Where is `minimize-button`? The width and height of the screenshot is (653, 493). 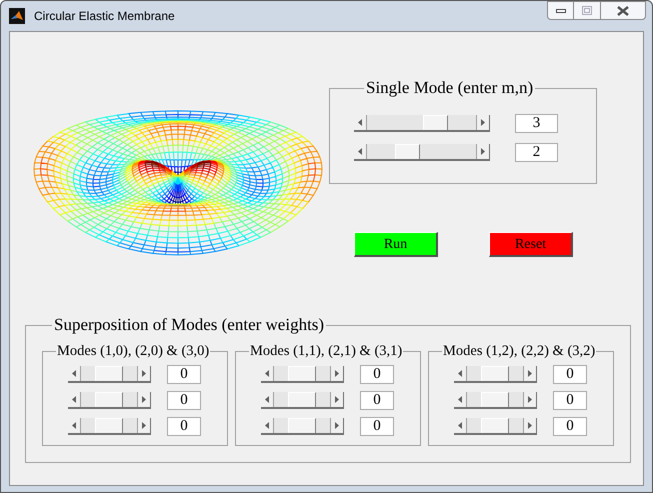 minimize-button is located at coordinates (560, 10).